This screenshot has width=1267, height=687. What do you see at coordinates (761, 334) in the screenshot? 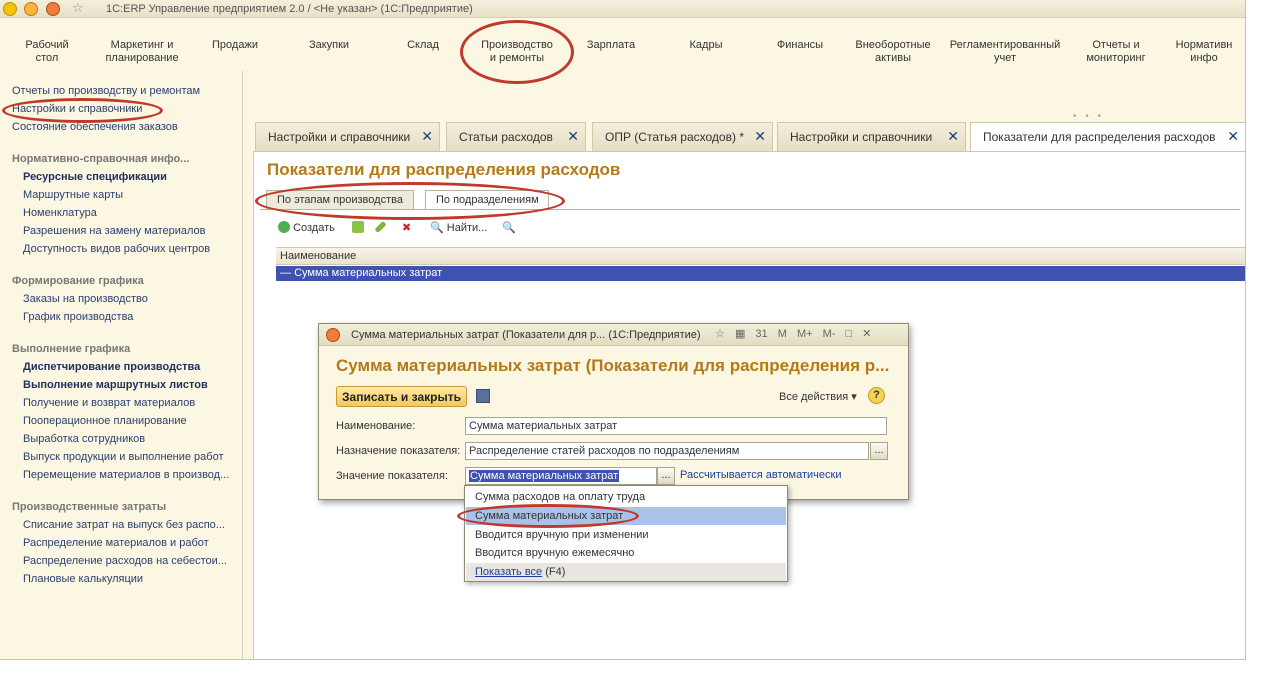
I see `calendar-icon: 31` at bounding box center [761, 334].